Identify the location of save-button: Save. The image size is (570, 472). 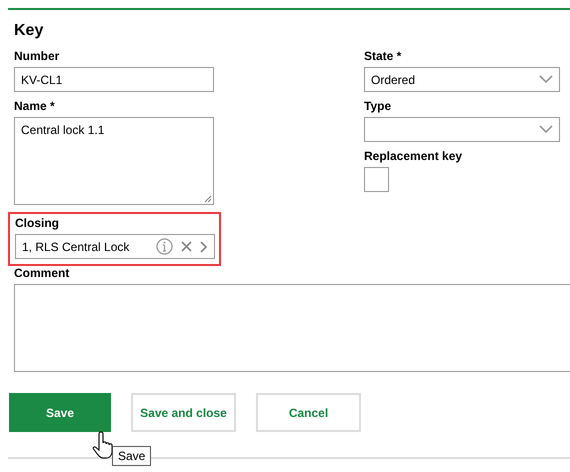
(60, 412).